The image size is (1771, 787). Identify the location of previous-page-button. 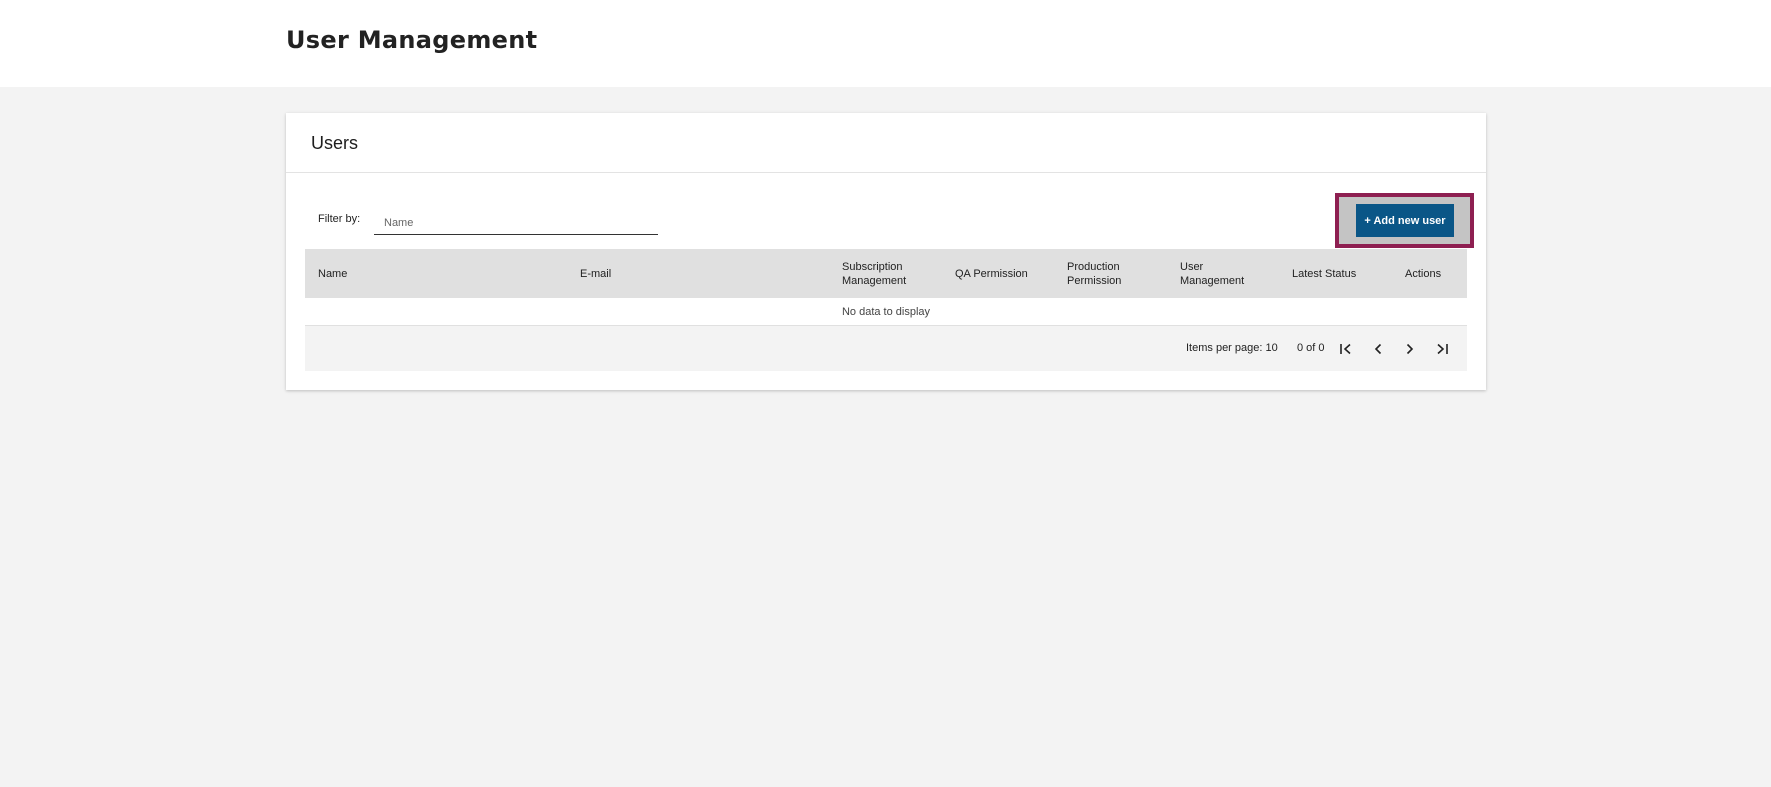
(1378, 349).